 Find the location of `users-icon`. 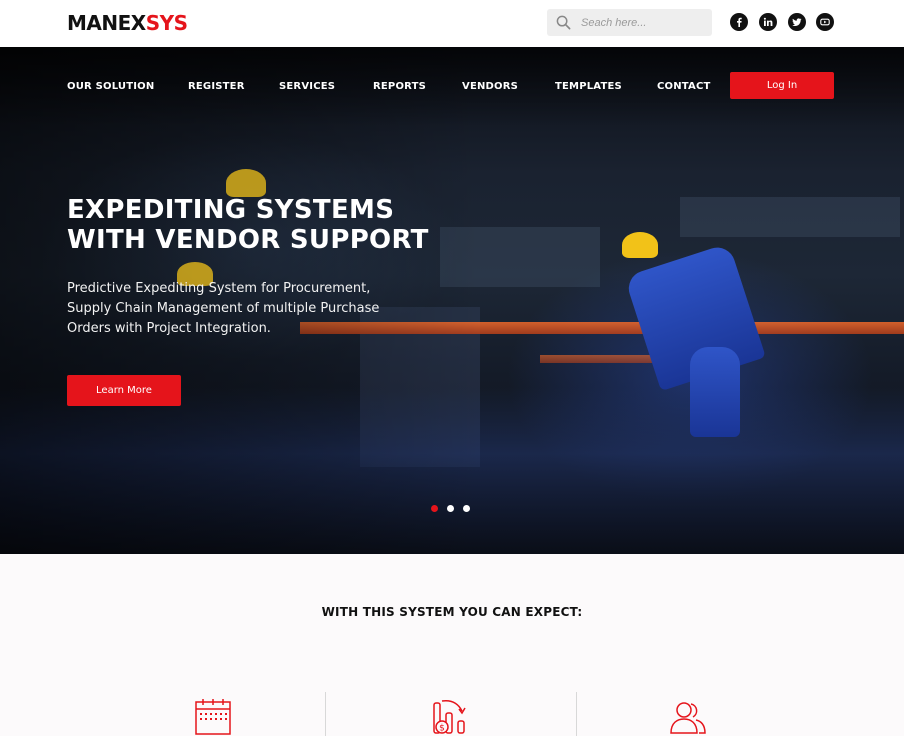

users-icon is located at coordinates (688, 717).